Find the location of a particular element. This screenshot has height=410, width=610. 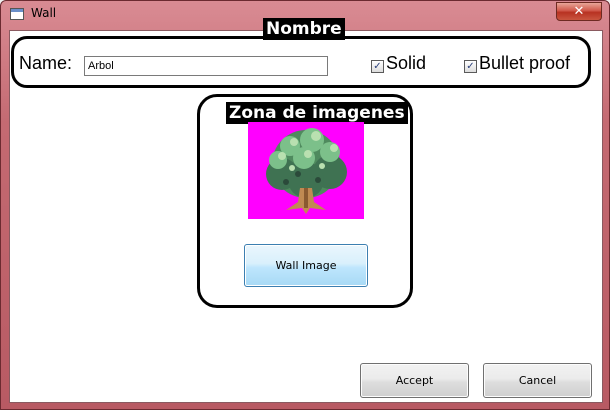

cancel-button: Cancel is located at coordinates (537, 380).